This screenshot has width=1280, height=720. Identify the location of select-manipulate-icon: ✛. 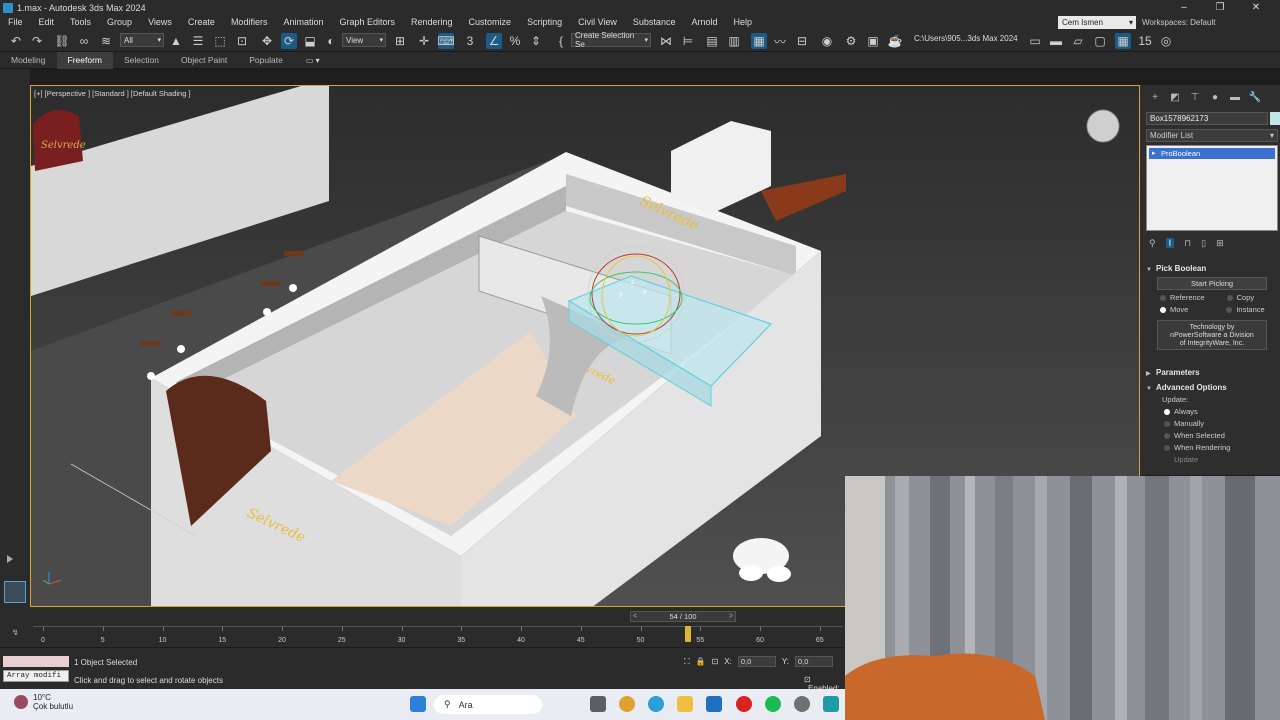
(424, 41).